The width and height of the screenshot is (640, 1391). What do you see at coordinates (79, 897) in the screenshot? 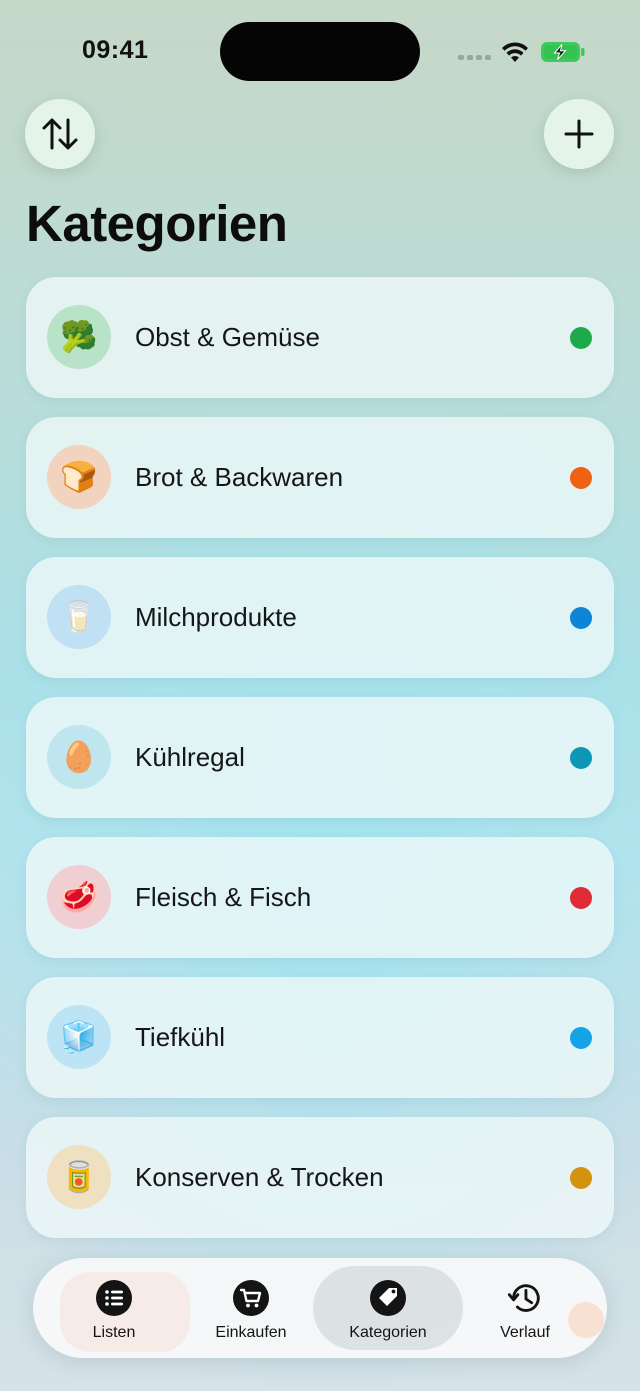
I see `meat-icon: 🥩` at bounding box center [79, 897].